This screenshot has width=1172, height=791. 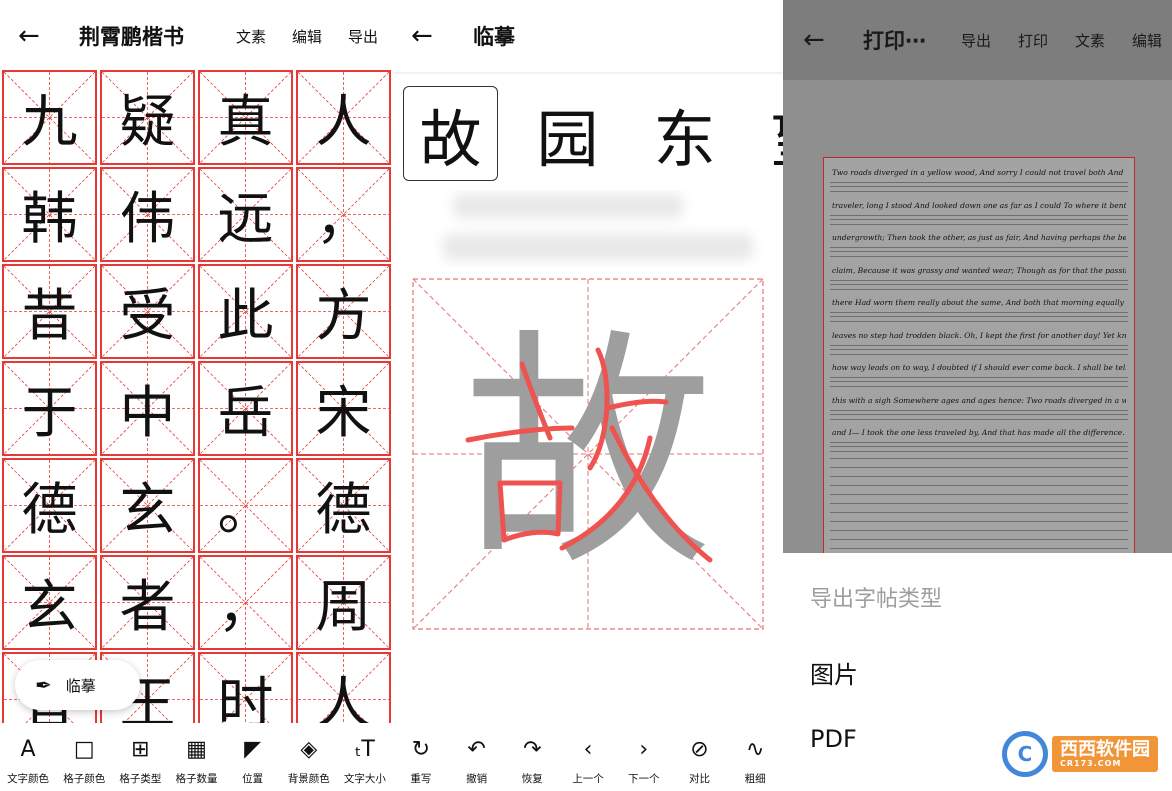 I want to click on grid-cell: 于, so click(x=49, y=408).